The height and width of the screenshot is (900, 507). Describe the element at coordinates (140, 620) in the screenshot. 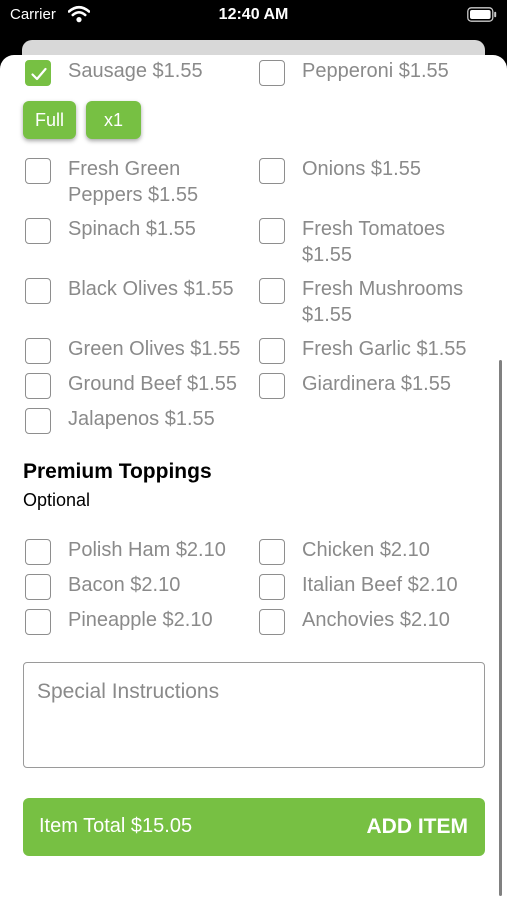

I see `topping-label: Pineapple $2.10` at that location.